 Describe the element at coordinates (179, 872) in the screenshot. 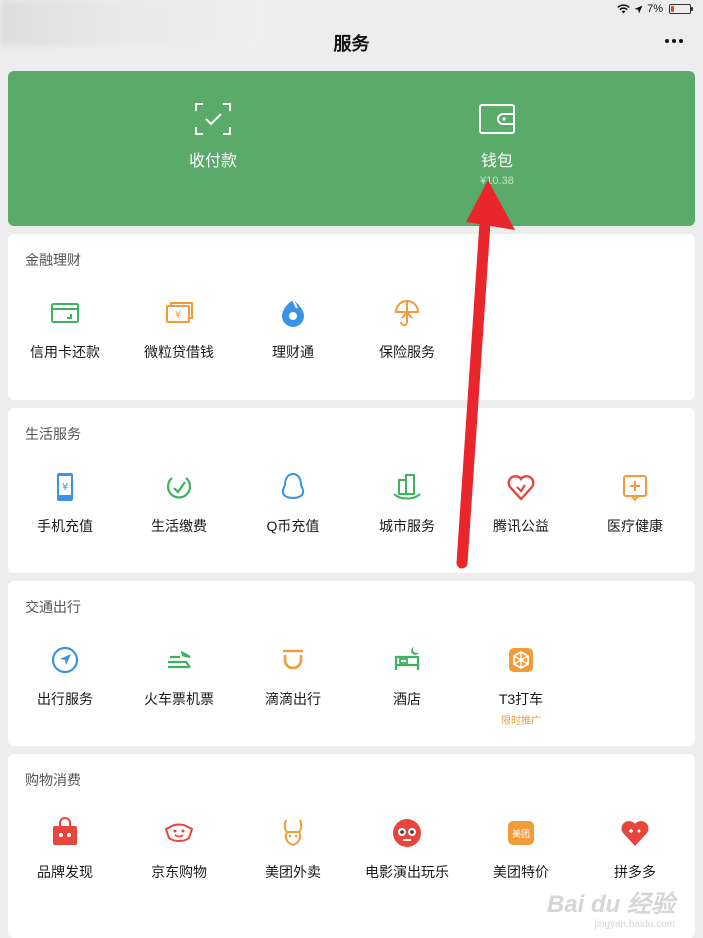

I see `service-label: 京东购物` at that location.